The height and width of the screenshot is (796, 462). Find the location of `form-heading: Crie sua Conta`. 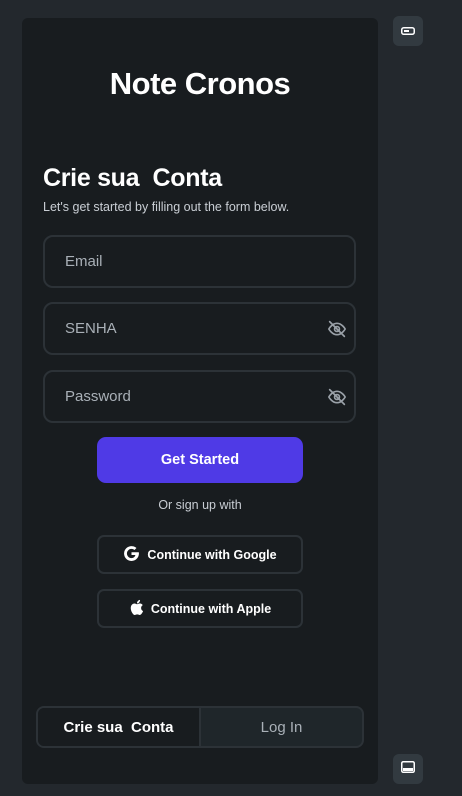

form-heading: Crie sua Conta is located at coordinates (132, 178).